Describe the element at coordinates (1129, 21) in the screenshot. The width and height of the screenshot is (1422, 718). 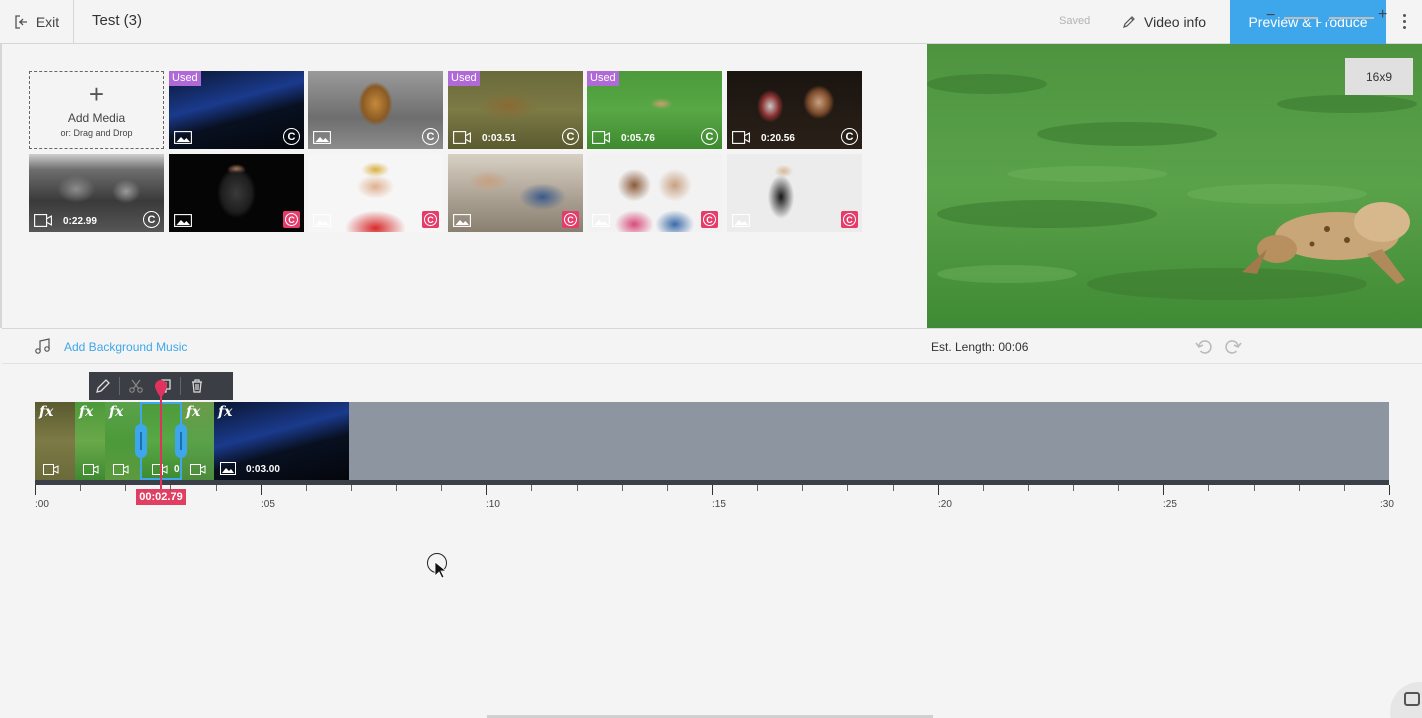
I see `pencil-icon` at that location.